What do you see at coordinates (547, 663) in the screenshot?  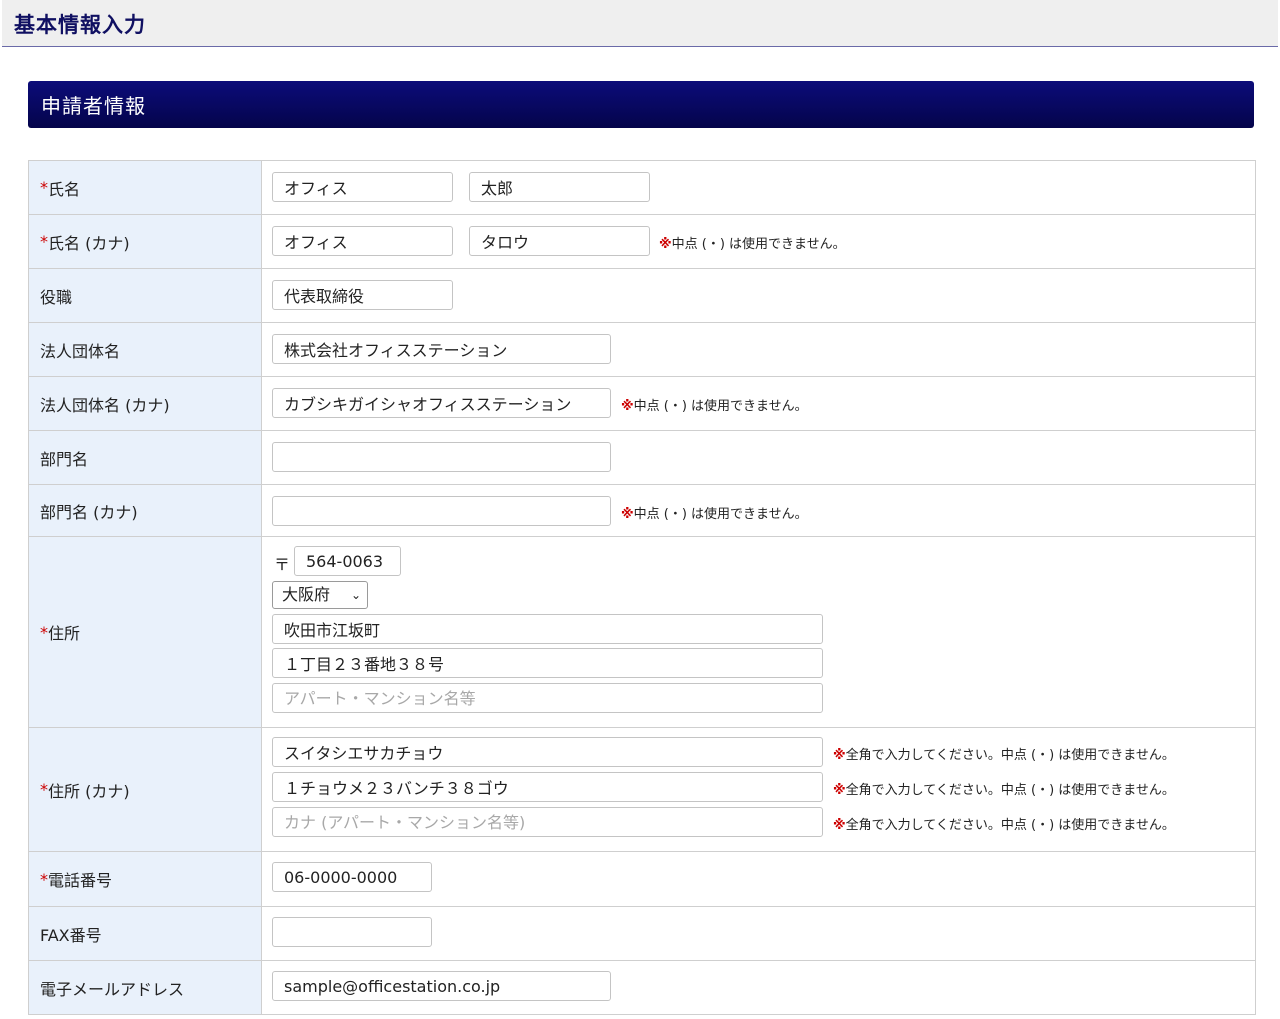 I see `street-input` at bounding box center [547, 663].